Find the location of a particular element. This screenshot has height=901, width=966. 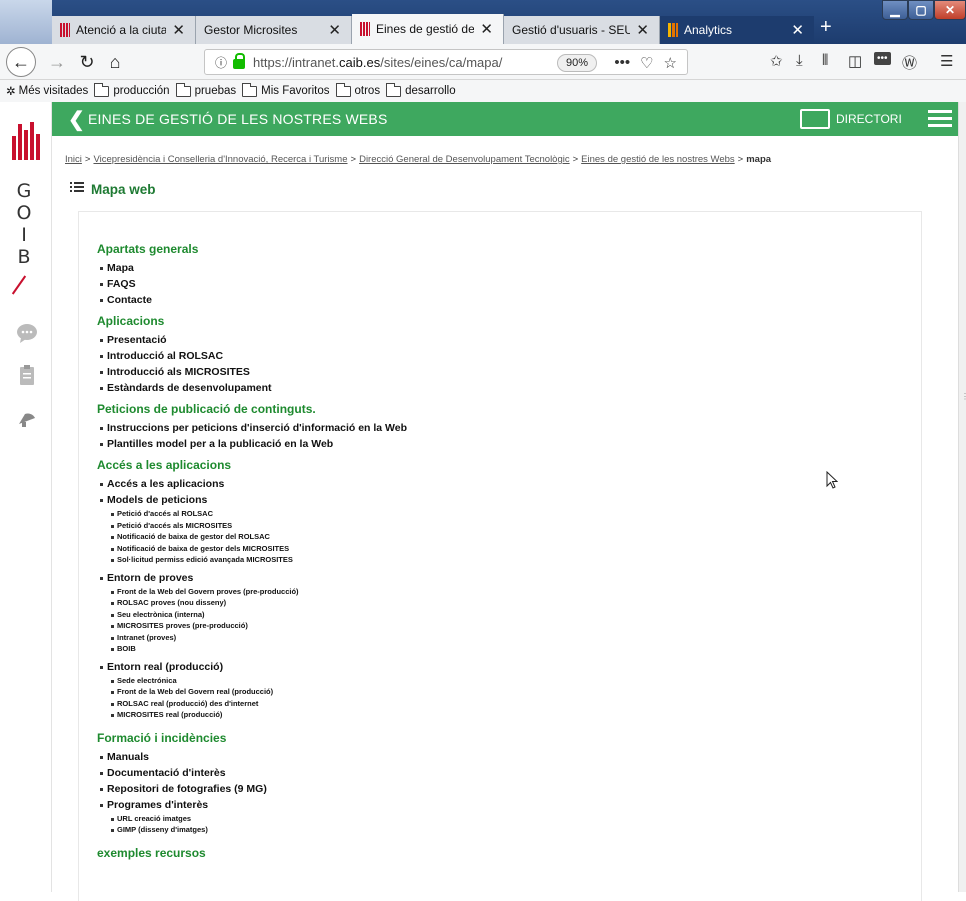

bookmark-mes-visitades: ✲ Més visitades is located at coordinates (47, 91).